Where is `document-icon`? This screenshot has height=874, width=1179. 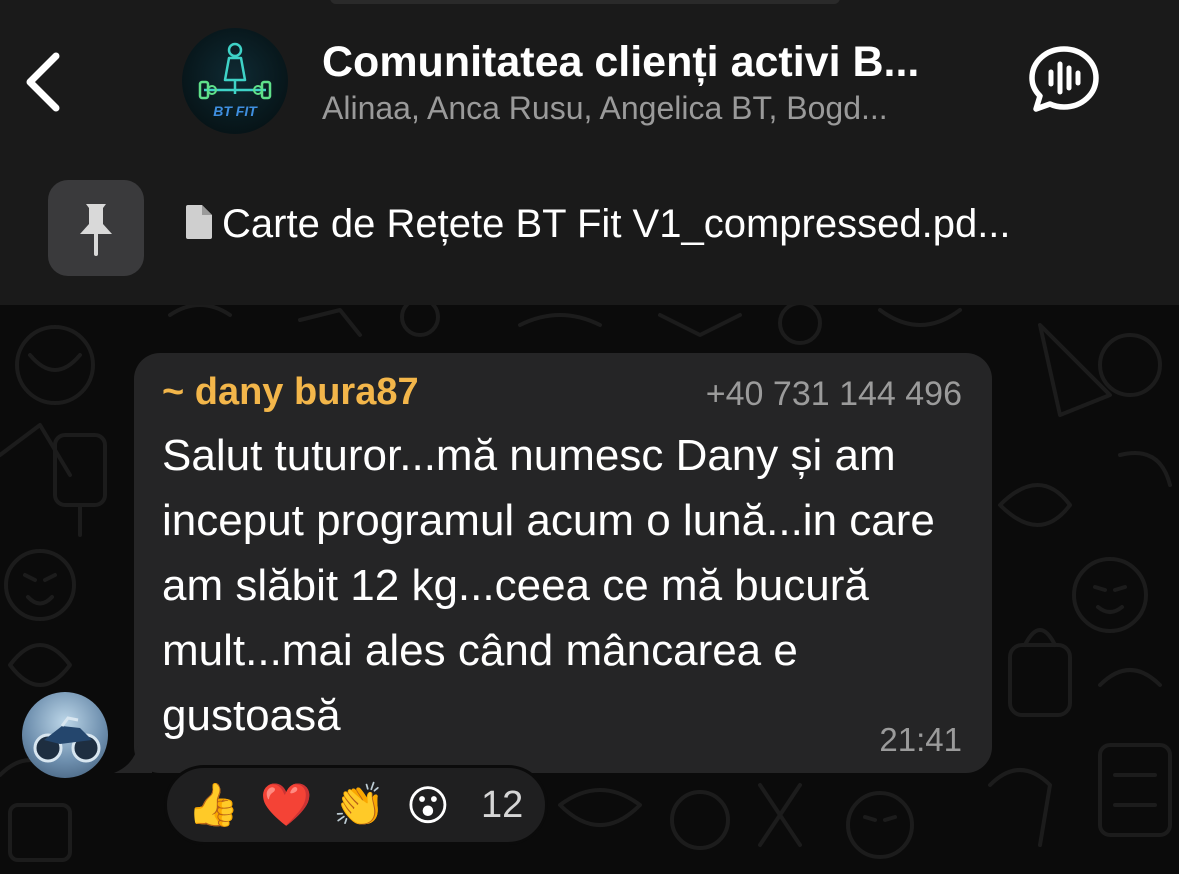
document-icon is located at coordinates (199, 221).